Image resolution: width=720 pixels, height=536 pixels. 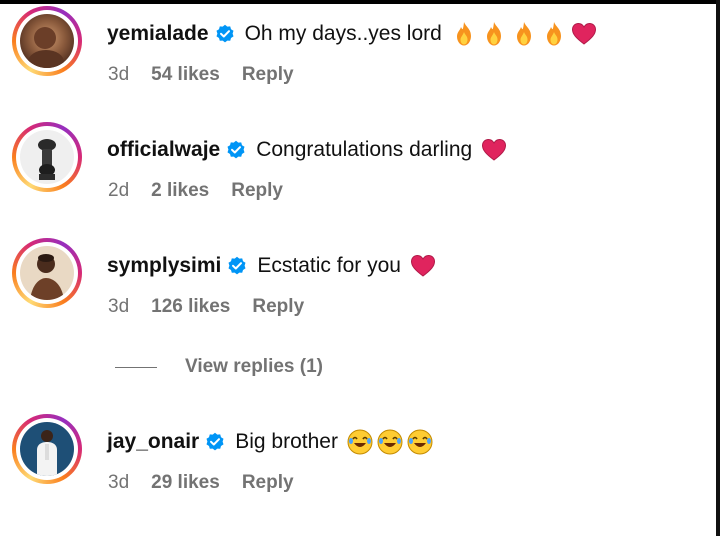 I want to click on scrollbar, so click(x=718, y=268).